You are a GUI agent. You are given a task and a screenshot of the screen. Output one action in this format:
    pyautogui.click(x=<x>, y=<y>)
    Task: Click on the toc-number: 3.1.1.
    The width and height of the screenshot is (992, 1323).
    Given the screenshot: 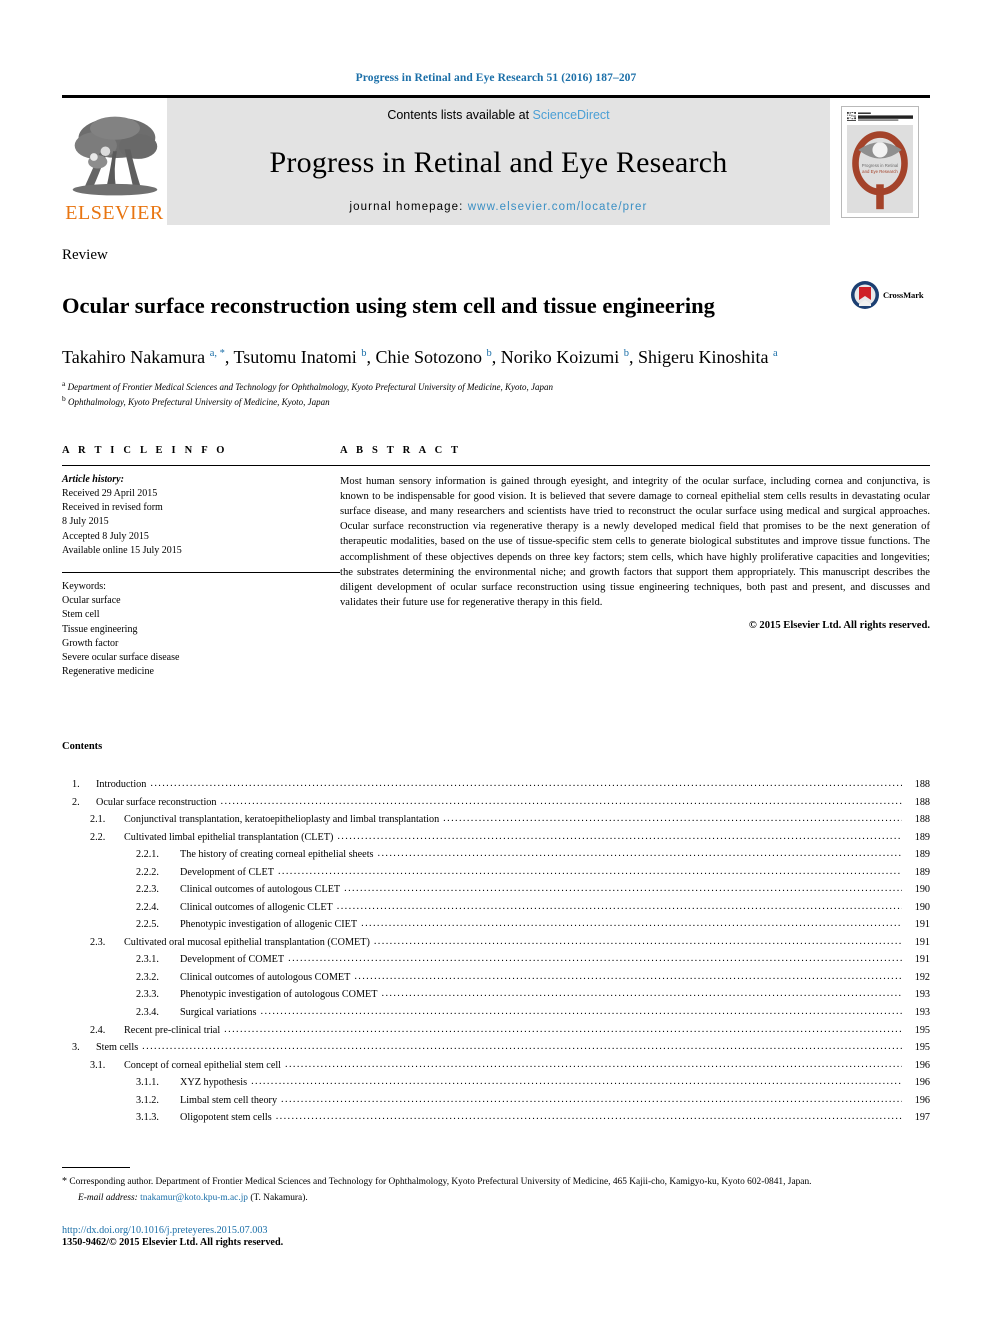 What is the action you would take?
    pyautogui.click(x=147, y=1083)
    